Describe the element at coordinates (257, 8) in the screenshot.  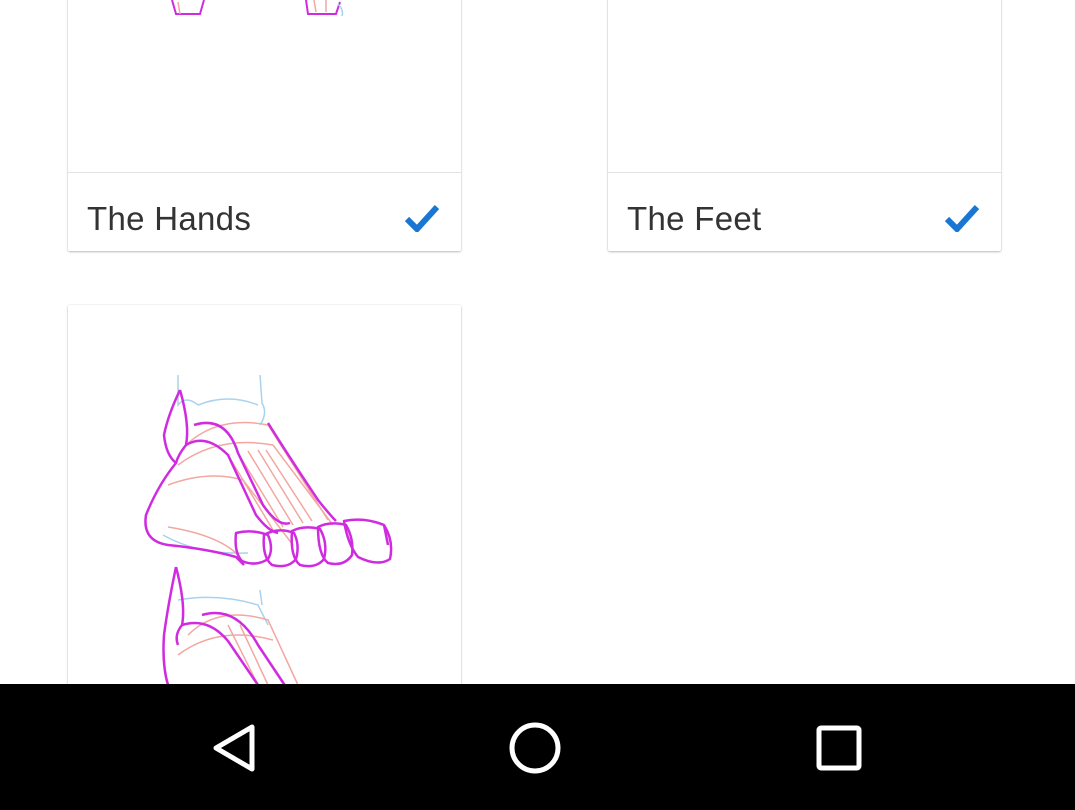
I see `hands-sketch-image` at that location.